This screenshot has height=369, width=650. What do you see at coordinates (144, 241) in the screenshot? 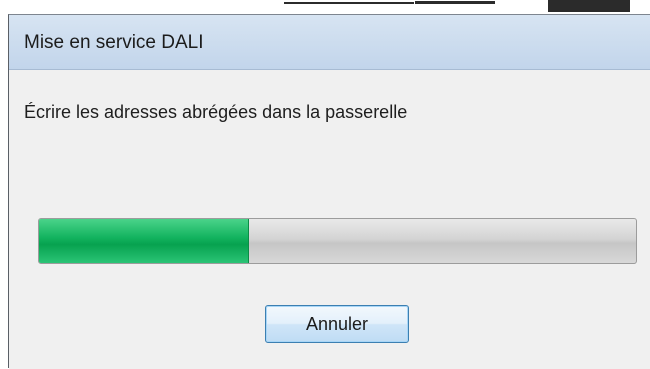
I see `progress-bar-fill` at bounding box center [144, 241].